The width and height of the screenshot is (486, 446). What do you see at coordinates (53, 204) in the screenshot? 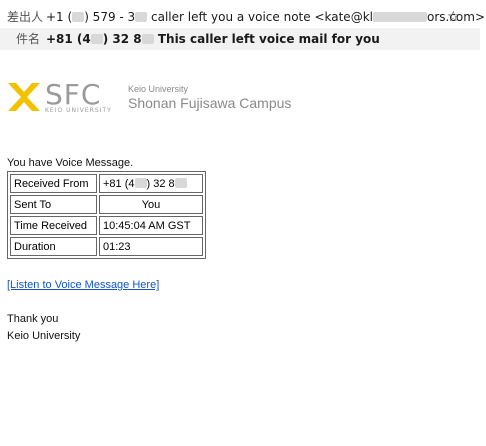
I see `sent-to-label: Sent To` at bounding box center [53, 204].